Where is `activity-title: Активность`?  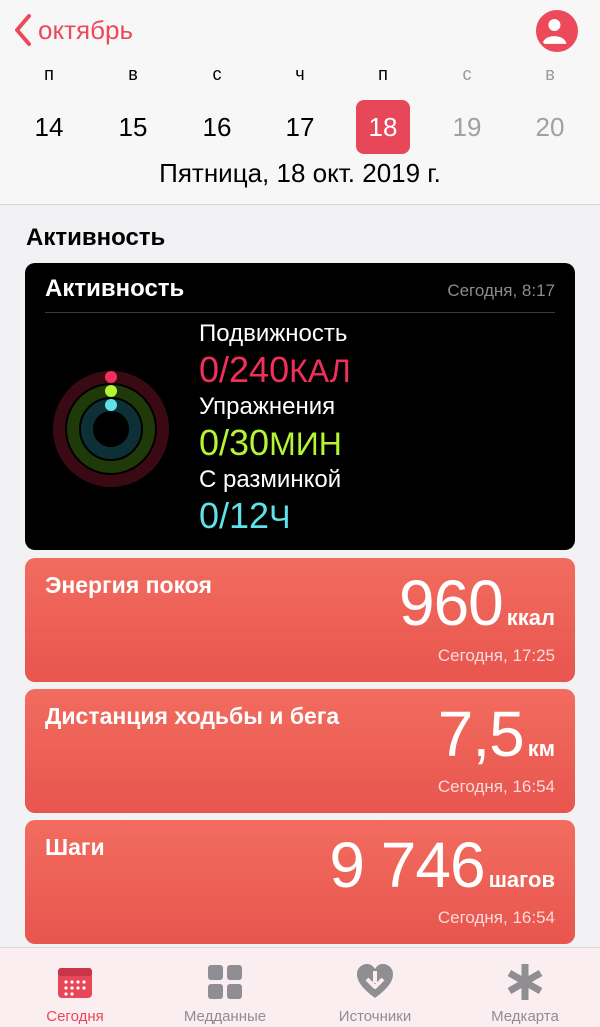
activity-title: Активность is located at coordinates (115, 288).